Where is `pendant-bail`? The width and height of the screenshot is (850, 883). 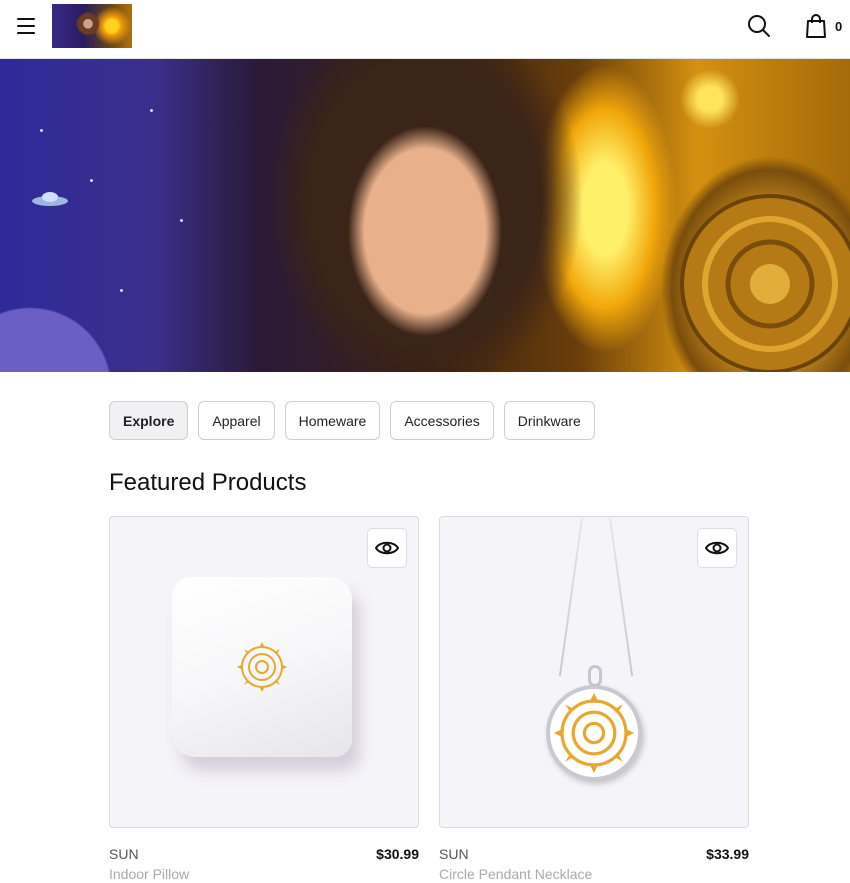
pendant-bail is located at coordinates (595, 676).